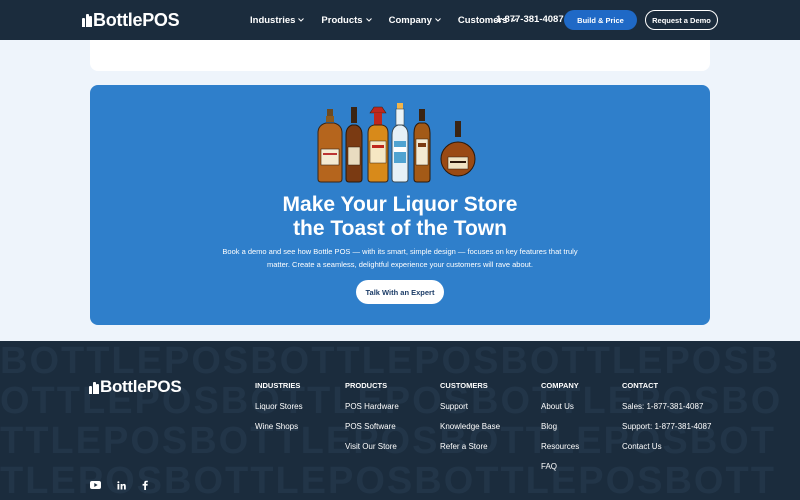 Image resolution: width=800 pixels, height=500 pixels. What do you see at coordinates (121, 485) in the screenshot?
I see `linkedin-icon` at bounding box center [121, 485].